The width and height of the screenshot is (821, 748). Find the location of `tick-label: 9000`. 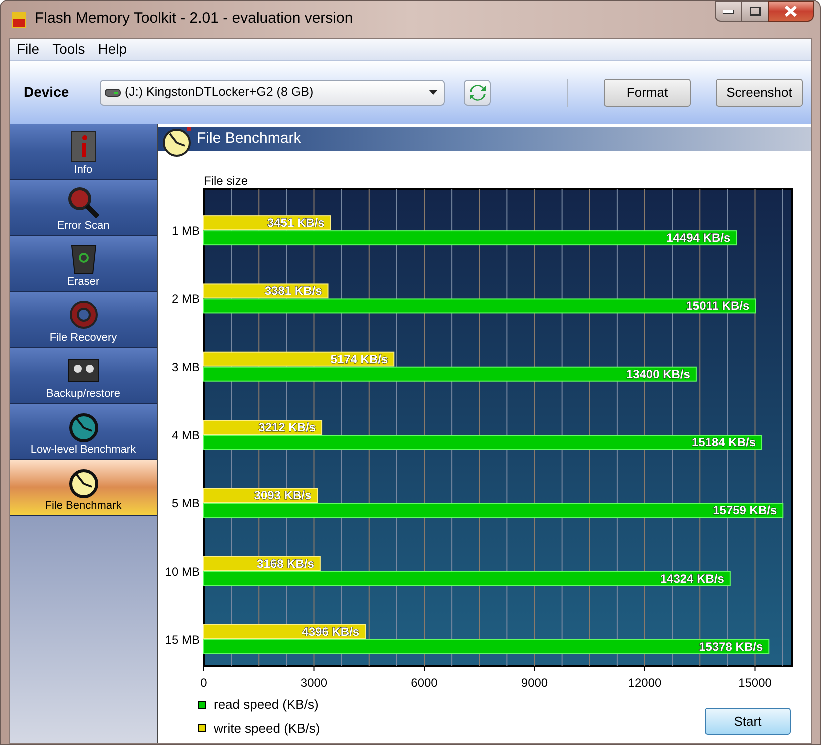

tick-label: 9000 is located at coordinates (534, 683).